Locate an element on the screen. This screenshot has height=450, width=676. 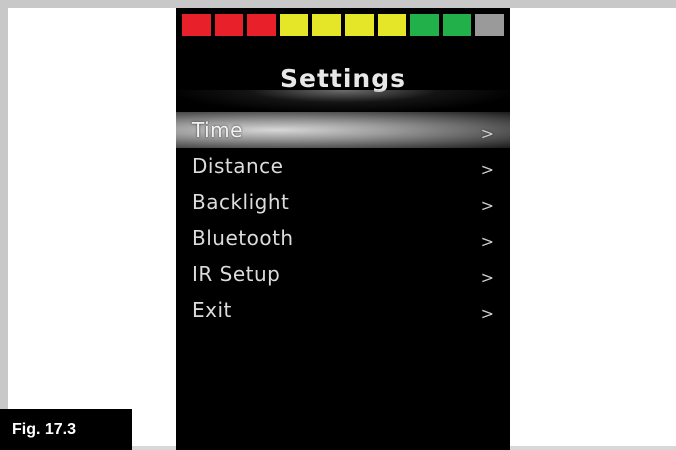
menu-item-ir-setup: IR Setup > is located at coordinates (343, 274).